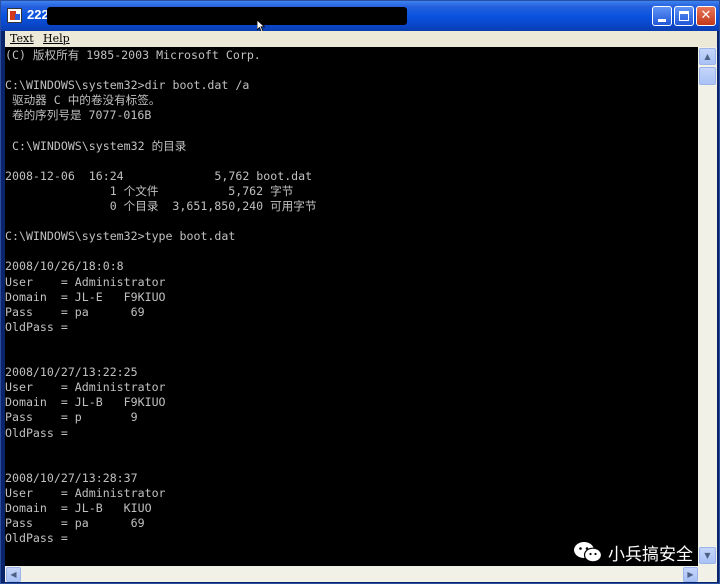 Image resolution: width=720 pixels, height=584 pixels. I want to click on title-redaction, so click(227, 16).